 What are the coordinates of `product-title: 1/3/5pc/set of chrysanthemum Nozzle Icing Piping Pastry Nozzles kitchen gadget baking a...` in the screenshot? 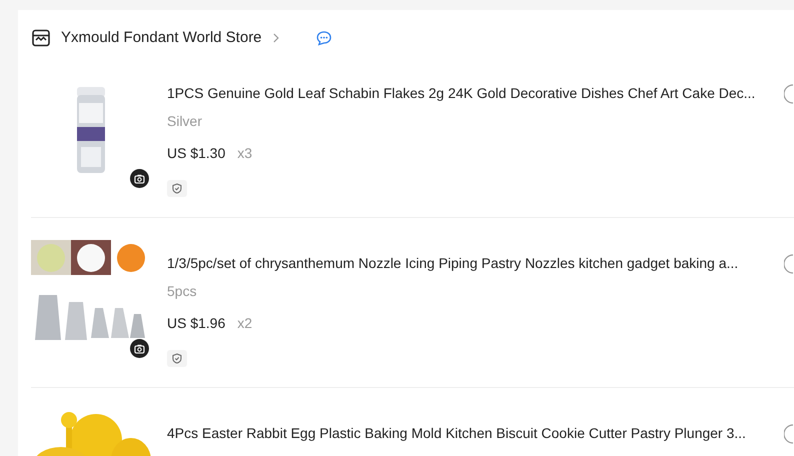 It's located at (452, 263).